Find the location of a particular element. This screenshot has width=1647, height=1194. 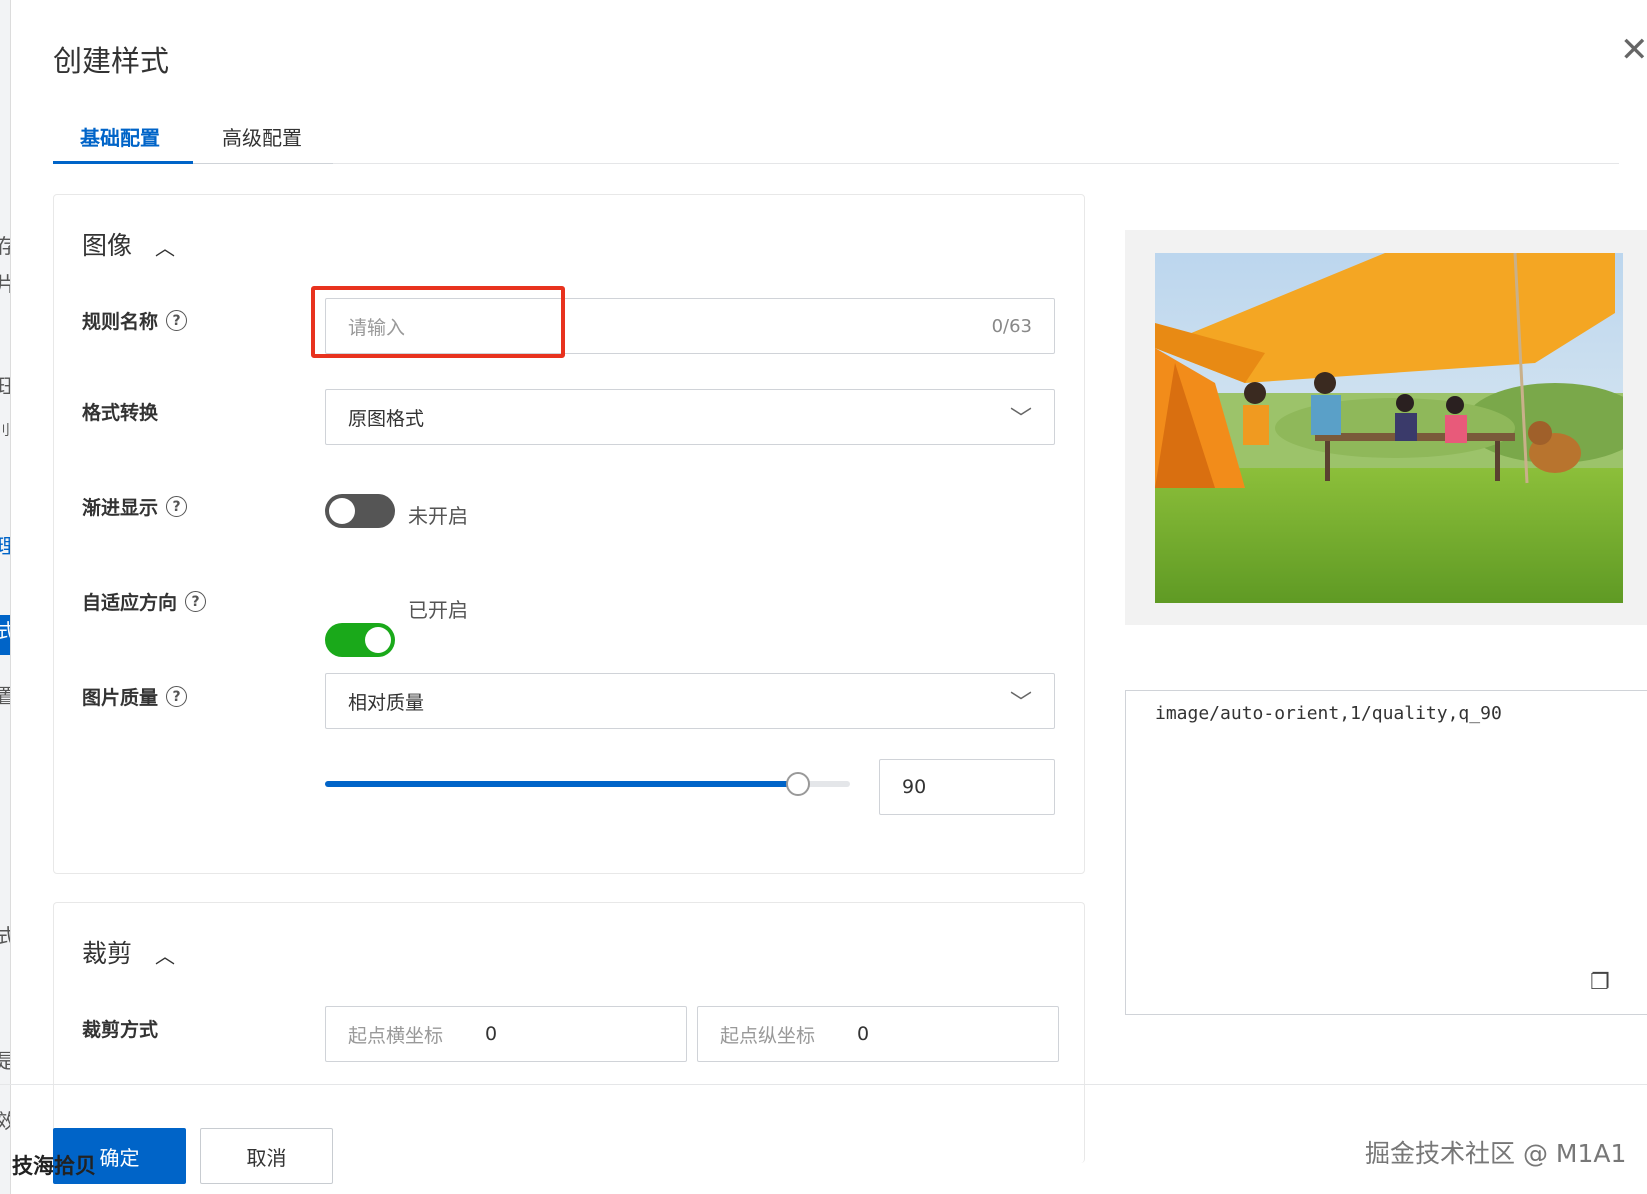

close-icon: ✕ is located at coordinates (1633, 50).